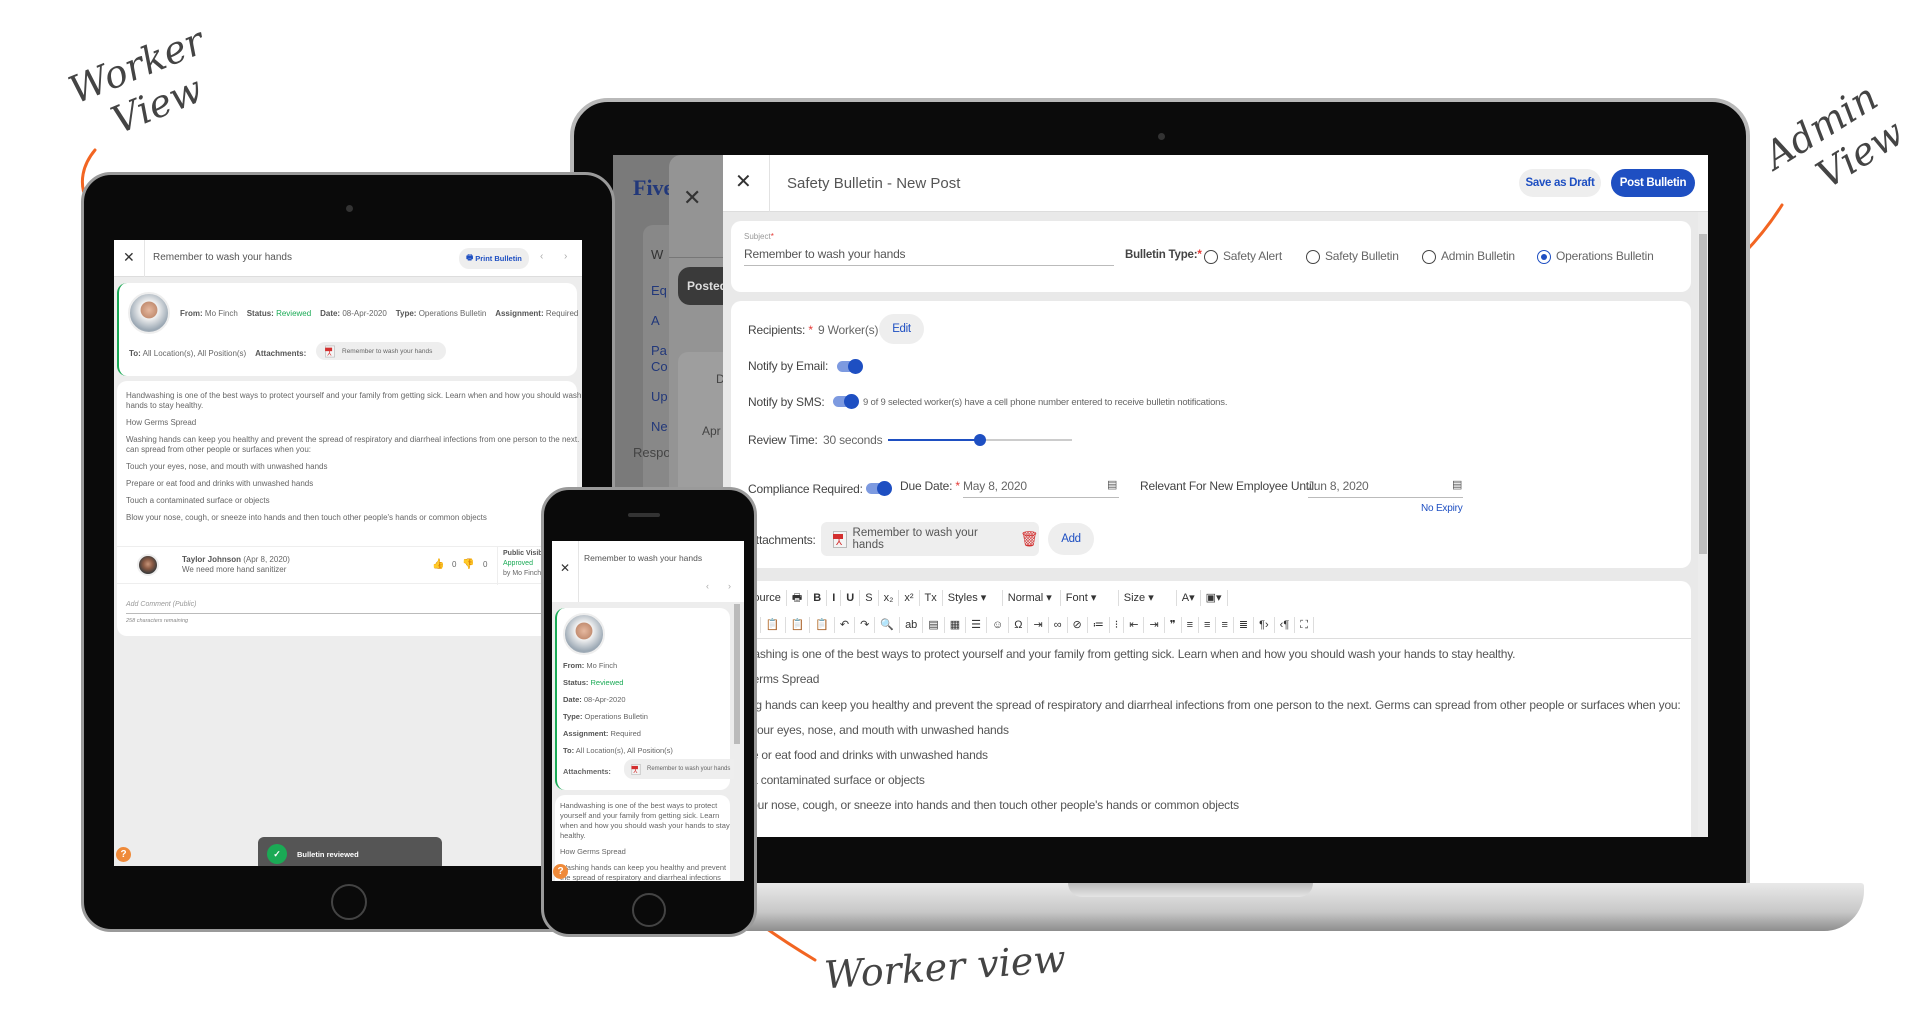 This screenshot has width=1920, height=1010. Describe the element at coordinates (931, 598) in the screenshot. I see `remove-format-icon: Tx` at that location.